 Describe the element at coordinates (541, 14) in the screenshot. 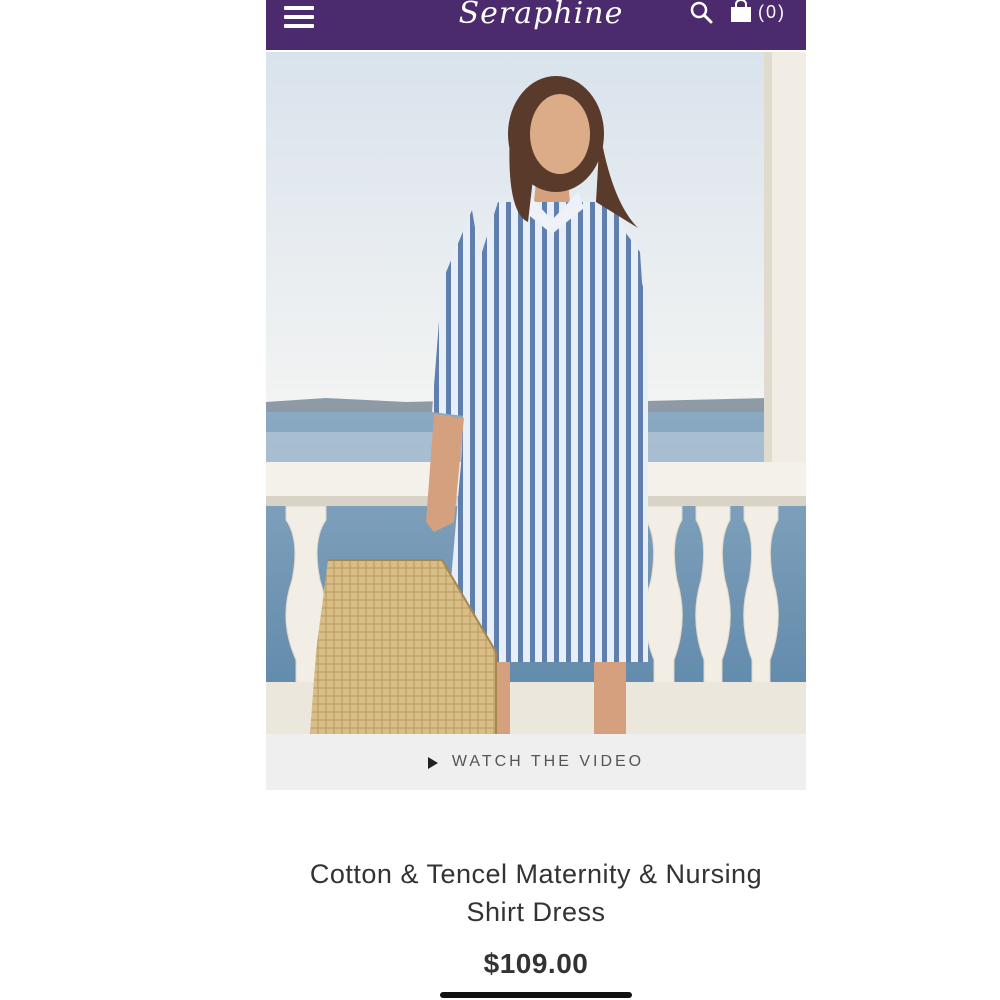

I see `brand-logo: Seraphine` at that location.